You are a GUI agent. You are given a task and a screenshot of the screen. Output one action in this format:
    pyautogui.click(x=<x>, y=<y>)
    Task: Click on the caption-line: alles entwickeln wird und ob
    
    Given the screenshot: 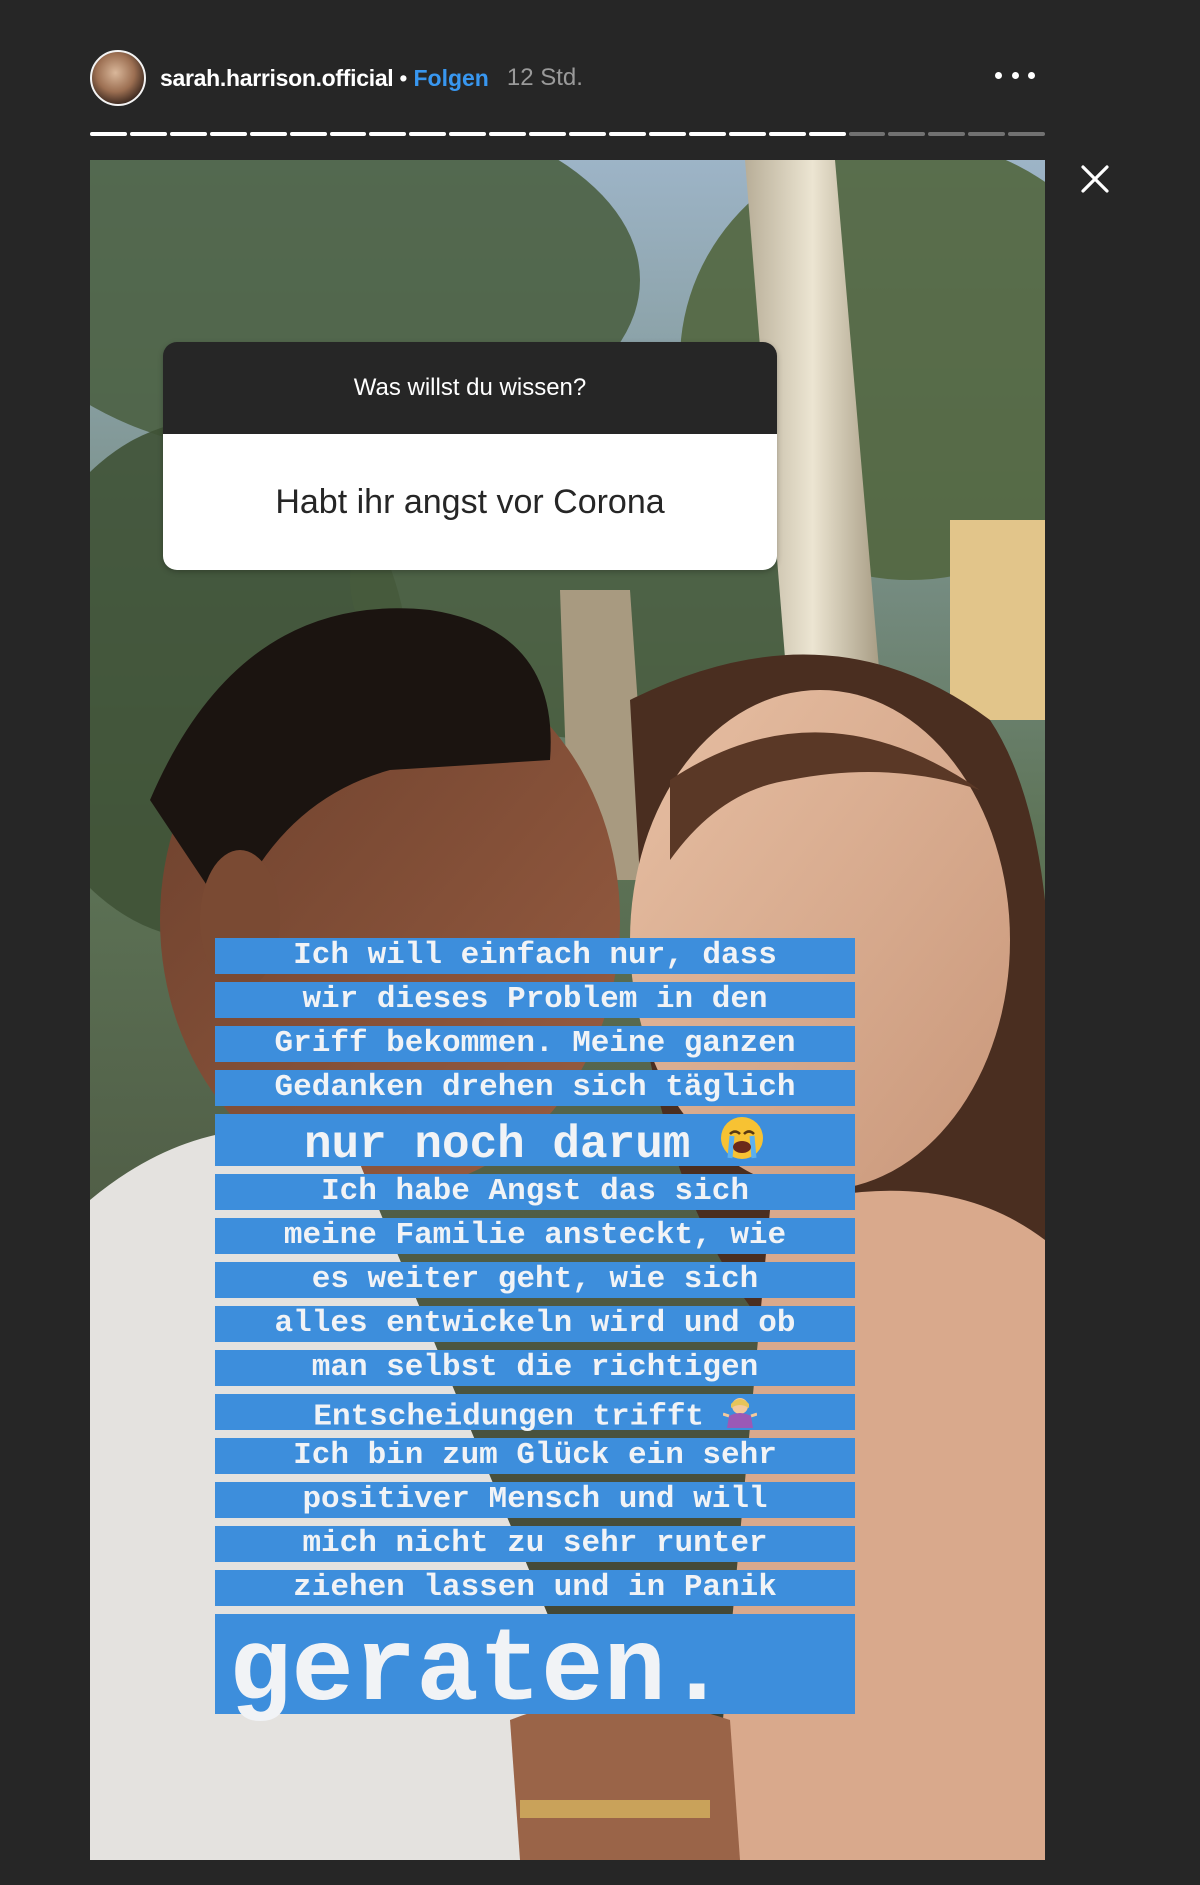 What is the action you would take?
    pyautogui.click(x=535, y=1324)
    